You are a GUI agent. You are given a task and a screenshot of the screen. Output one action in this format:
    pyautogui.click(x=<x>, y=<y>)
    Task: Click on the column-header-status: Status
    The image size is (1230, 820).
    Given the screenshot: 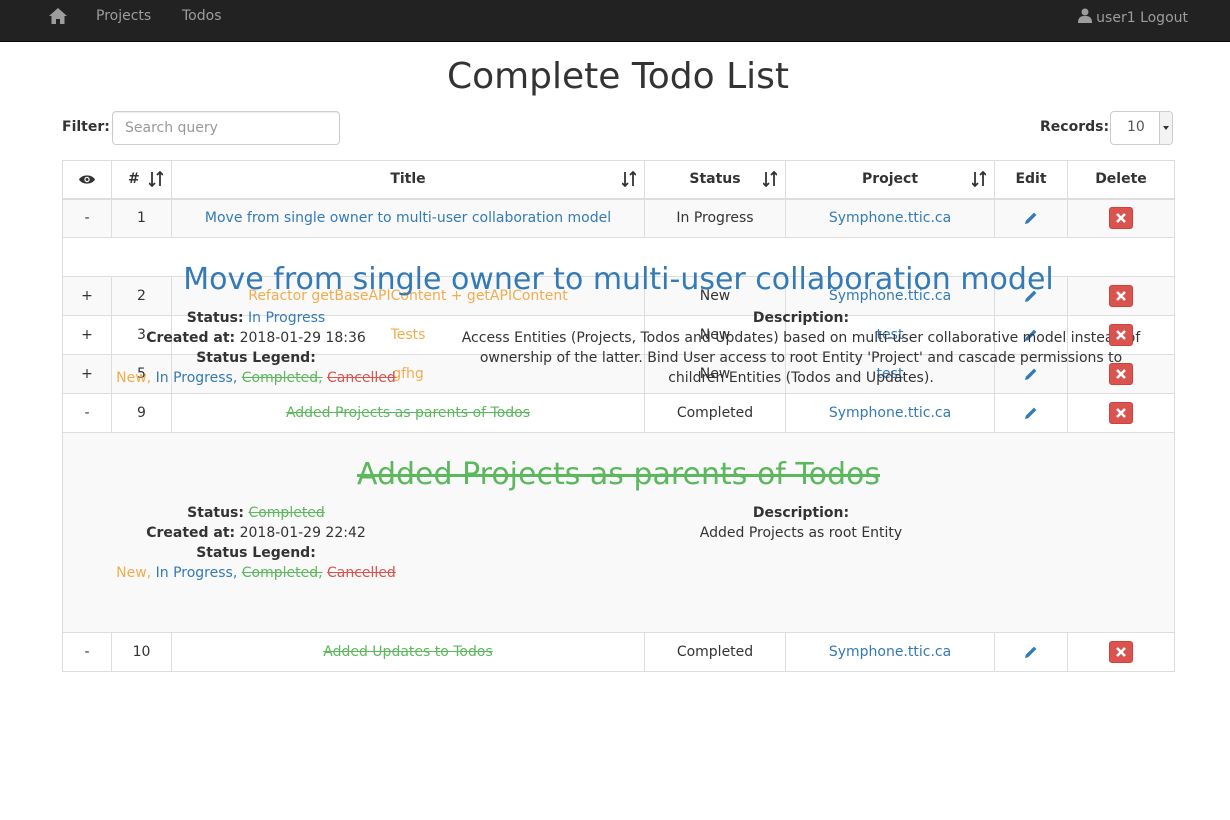 What is the action you would take?
    pyautogui.click(x=715, y=180)
    